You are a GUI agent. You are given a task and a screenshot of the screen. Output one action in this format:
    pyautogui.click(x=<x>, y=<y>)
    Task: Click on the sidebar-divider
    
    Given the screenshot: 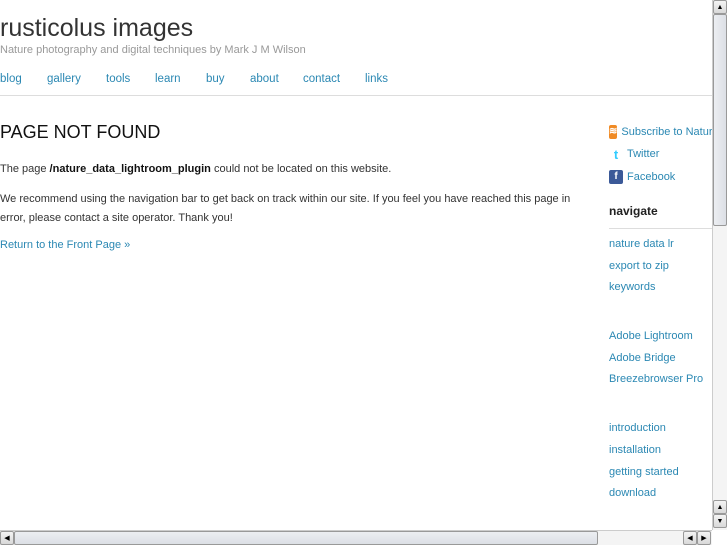 What is the action you would take?
    pyautogui.click(x=660, y=228)
    